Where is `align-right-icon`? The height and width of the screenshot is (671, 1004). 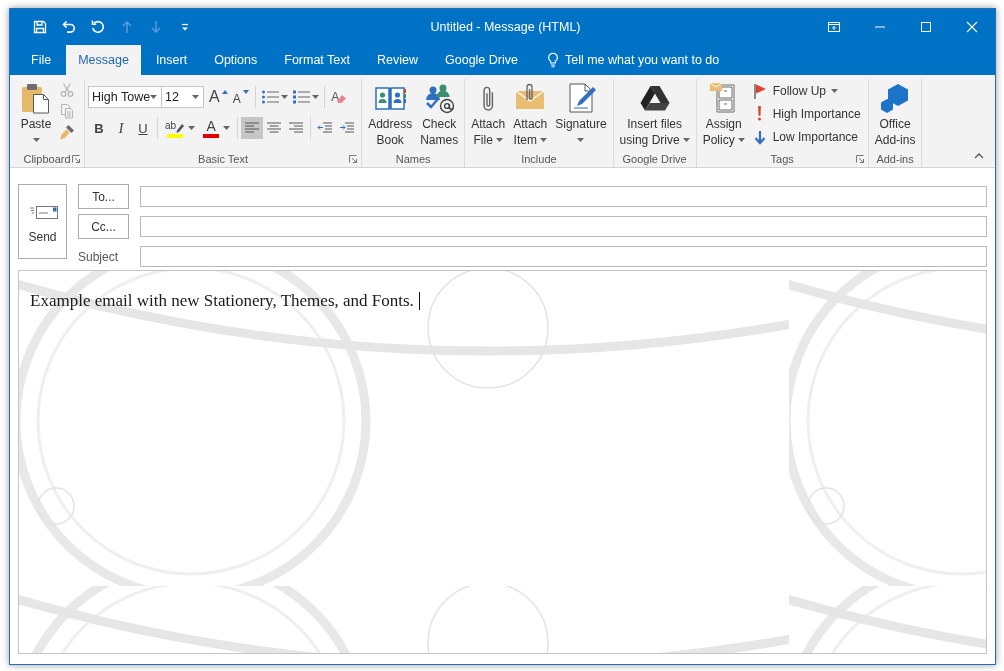 align-right-icon is located at coordinates (296, 128).